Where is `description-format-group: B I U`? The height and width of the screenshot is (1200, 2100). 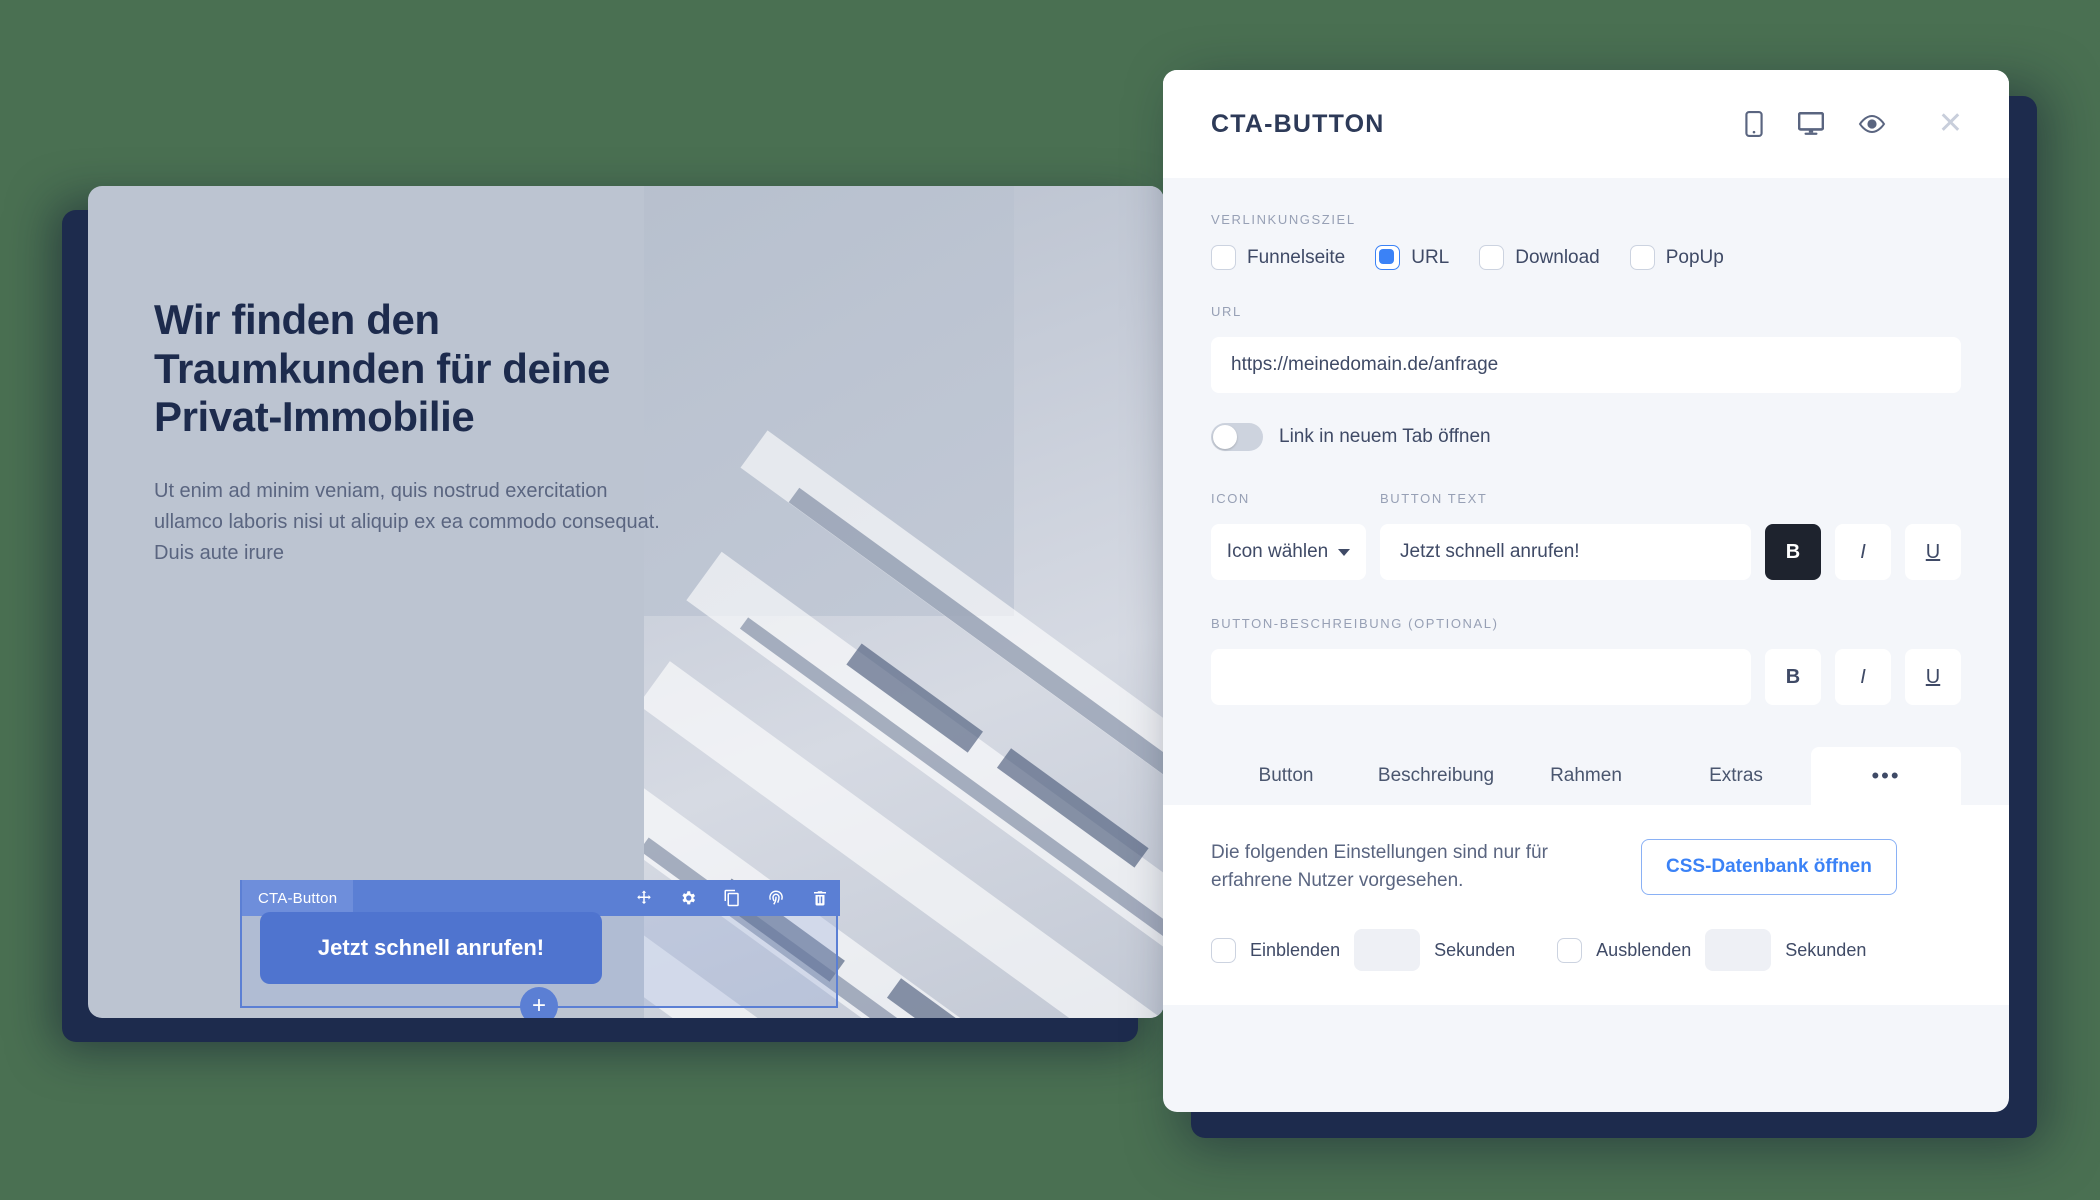 description-format-group: B I U is located at coordinates (1863, 677).